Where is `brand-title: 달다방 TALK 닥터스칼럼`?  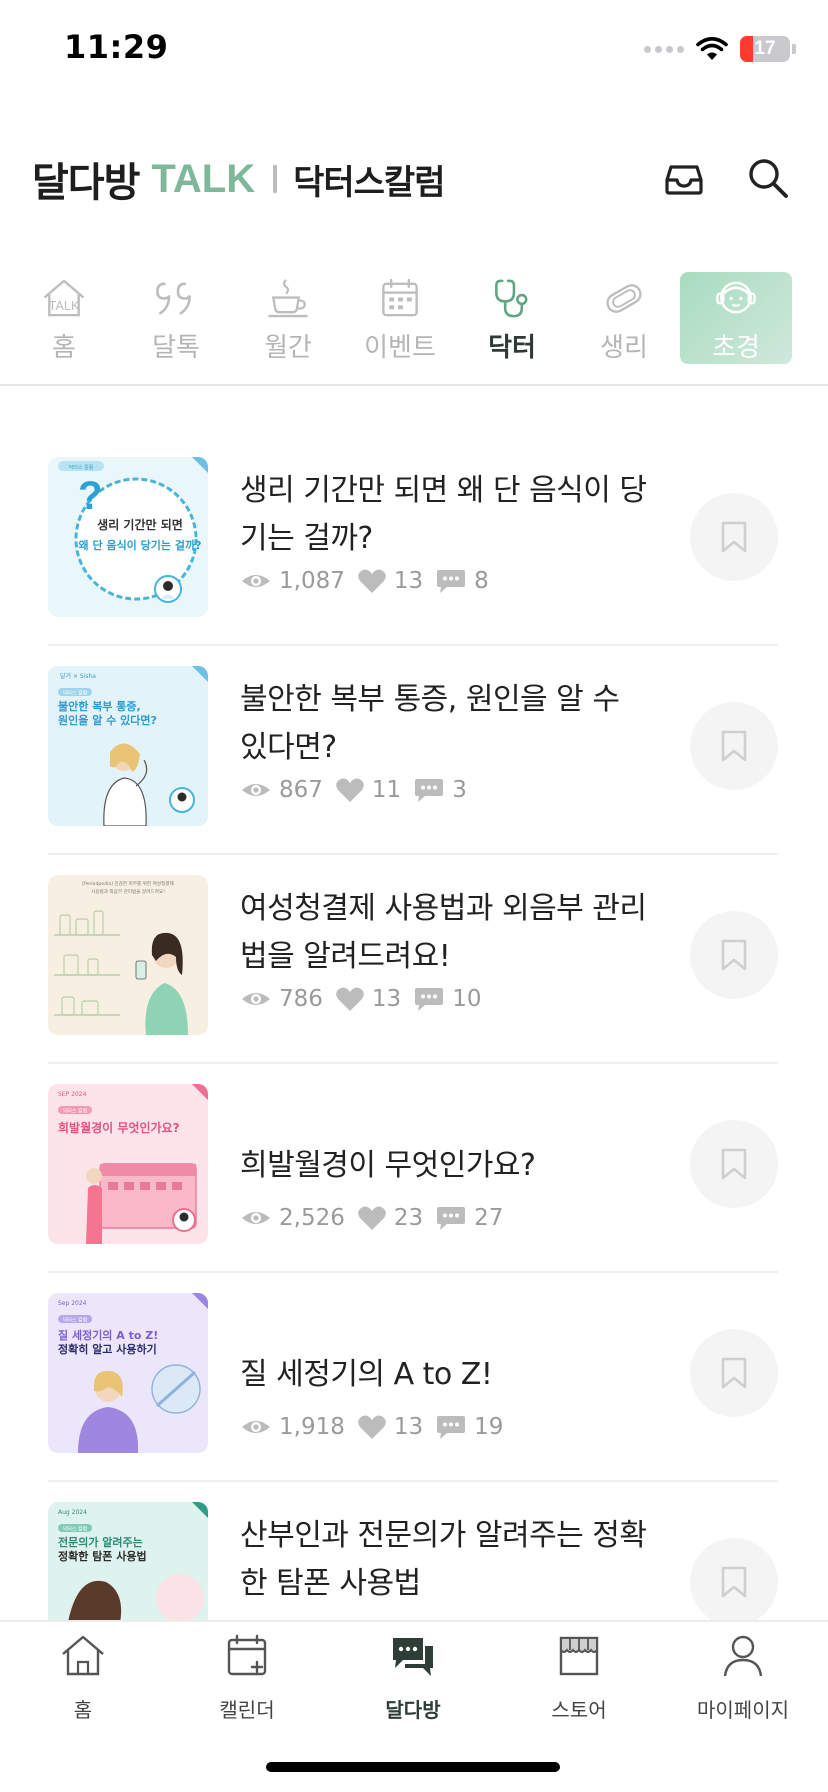 brand-title: 달다방 TALK 닥터스칼럼 is located at coordinates (238, 179).